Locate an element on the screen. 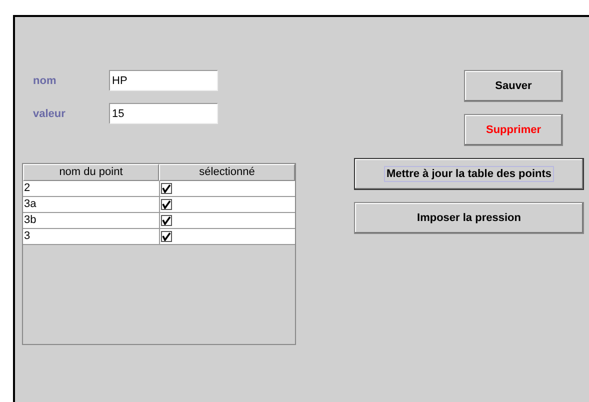  column-header: sélectionné is located at coordinates (227, 172).